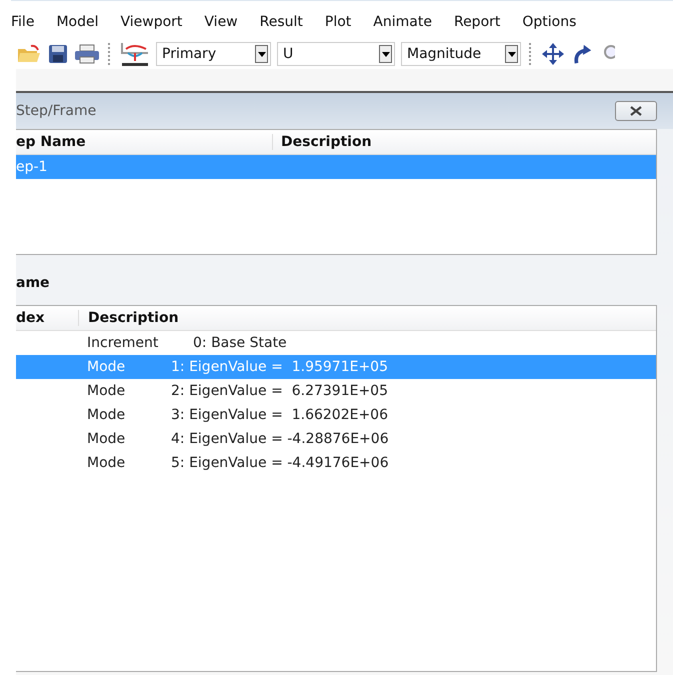  Describe the element at coordinates (477, 22) in the screenshot. I see `menu-item: Report` at that location.